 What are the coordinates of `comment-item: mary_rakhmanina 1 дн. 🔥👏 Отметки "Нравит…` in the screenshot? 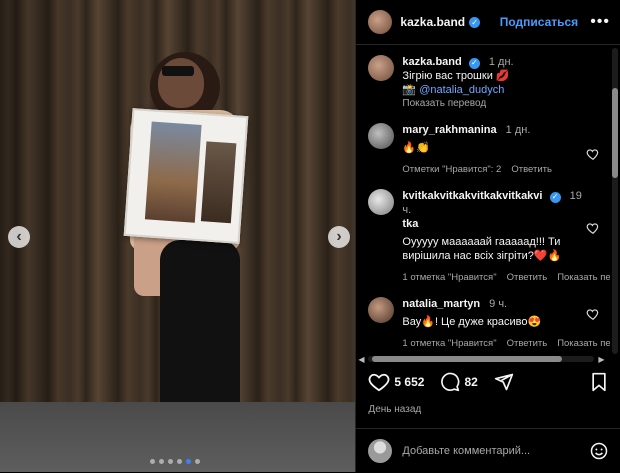 It's located at (483, 144).